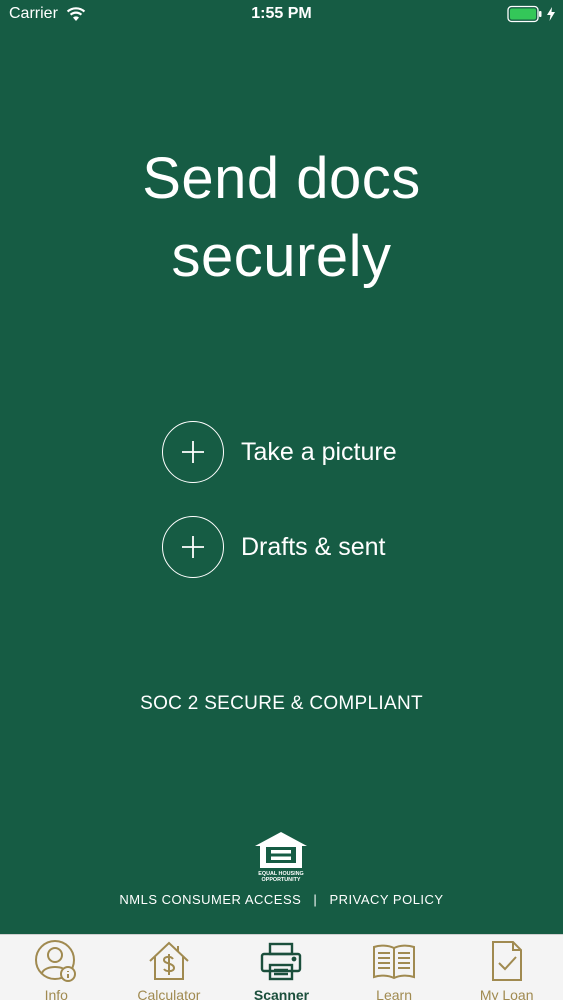 Image resolution: width=563 pixels, height=1000 pixels. I want to click on drafts-sent-button: Drafts & sent, so click(274, 547).